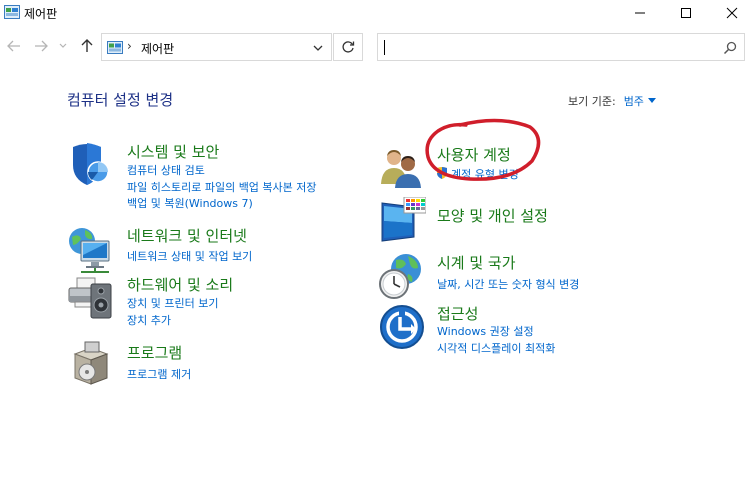  Describe the element at coordinates (492, 215) in the screenshot. I see `category-title: 모양 및 개인 설정` at that location.